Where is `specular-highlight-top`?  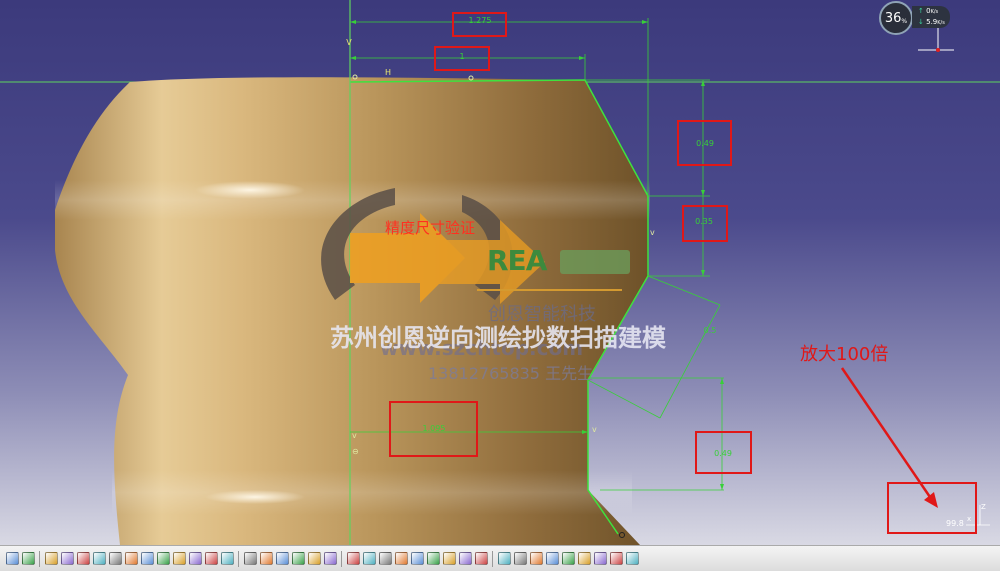
specular-highlight-top is located at coordinates (250, 190).